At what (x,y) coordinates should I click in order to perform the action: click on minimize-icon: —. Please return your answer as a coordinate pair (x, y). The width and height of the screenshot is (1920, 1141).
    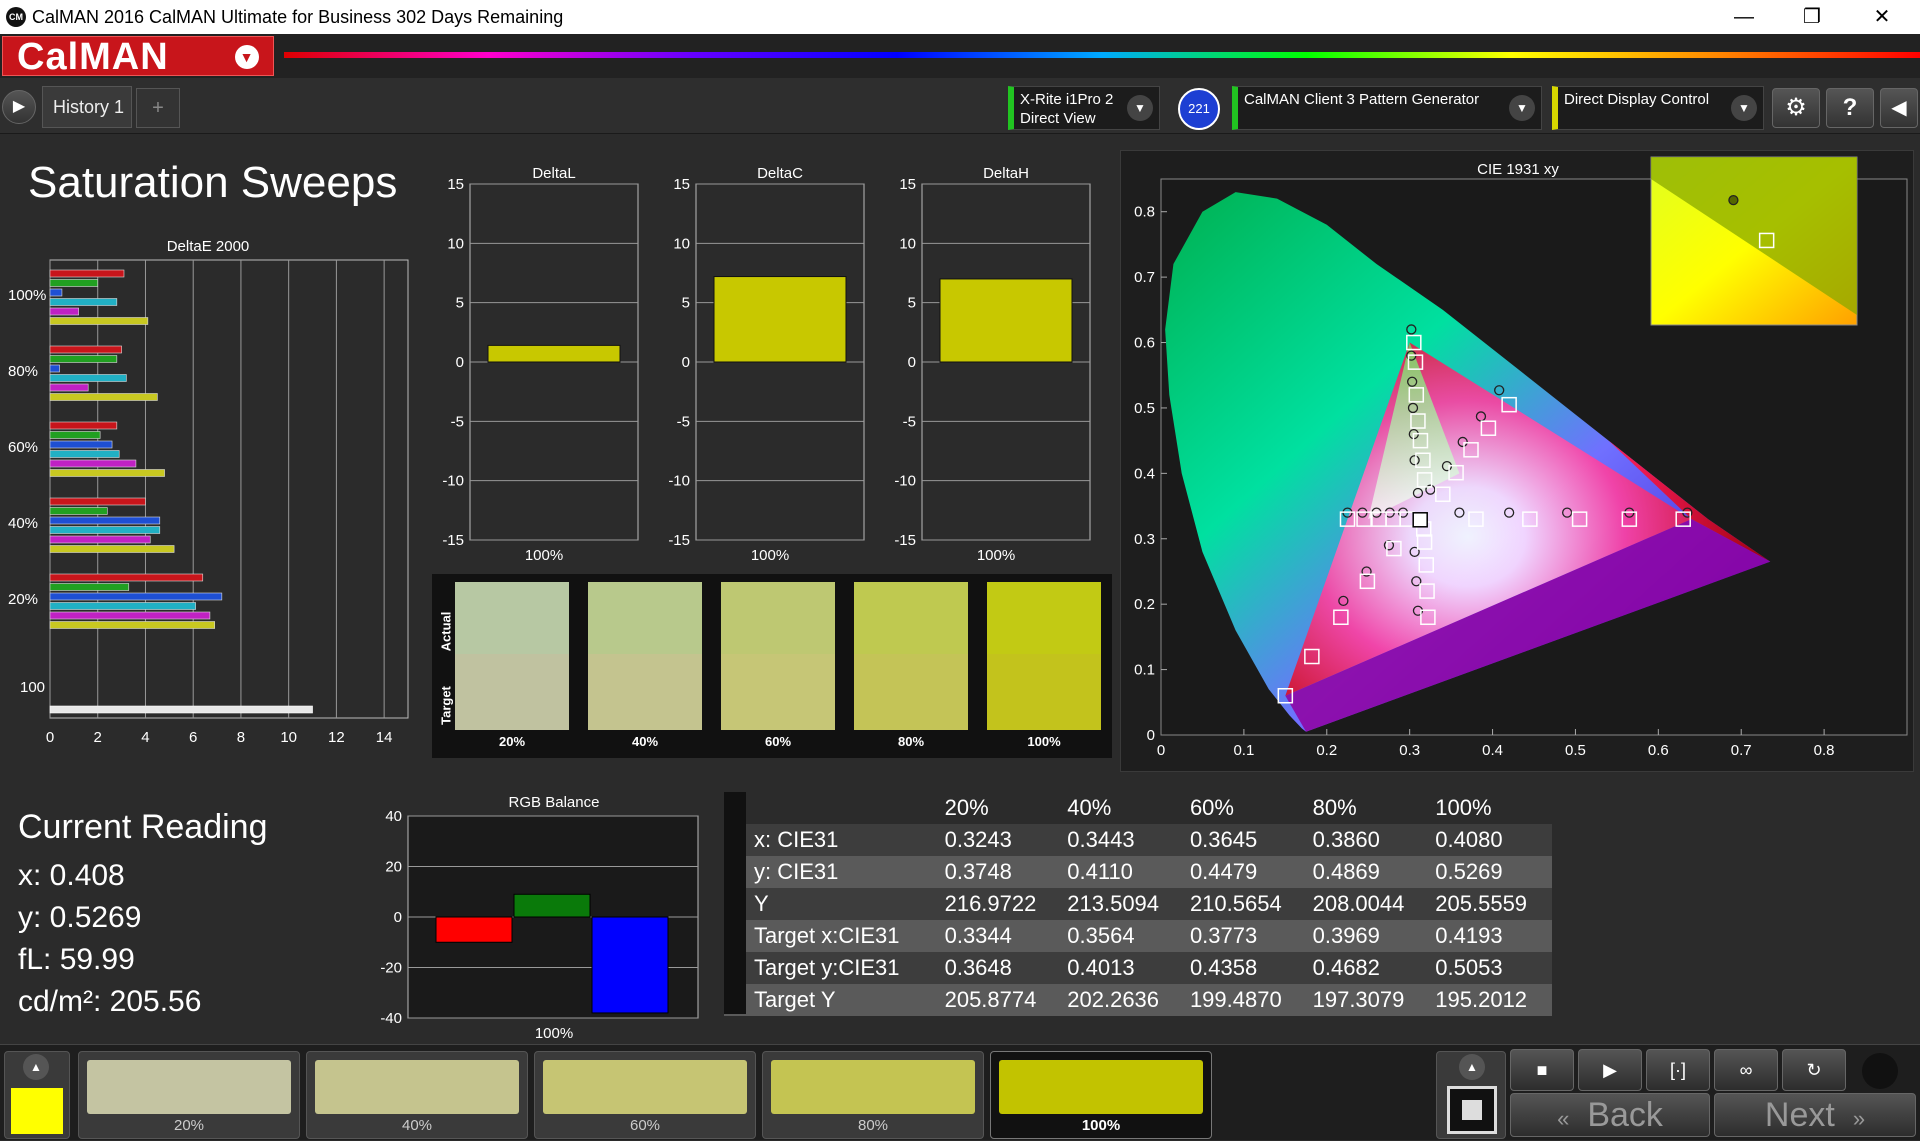
    Looking at the image, I should click on (1744, 17).